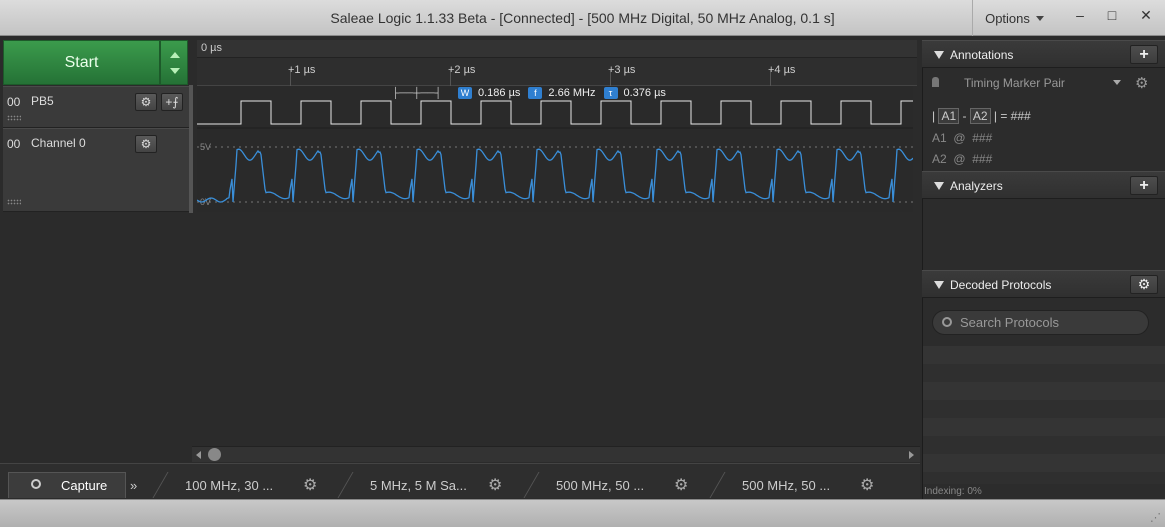 Image resolution: width=1165 pixels, height=527 pixels. I want to click on tab-session-2: 5 MHz, 5 M Sa... ⚙, so click(445, 485).